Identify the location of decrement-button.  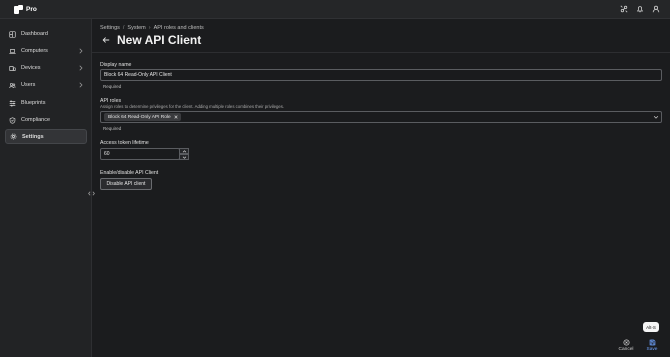
(184, 157).